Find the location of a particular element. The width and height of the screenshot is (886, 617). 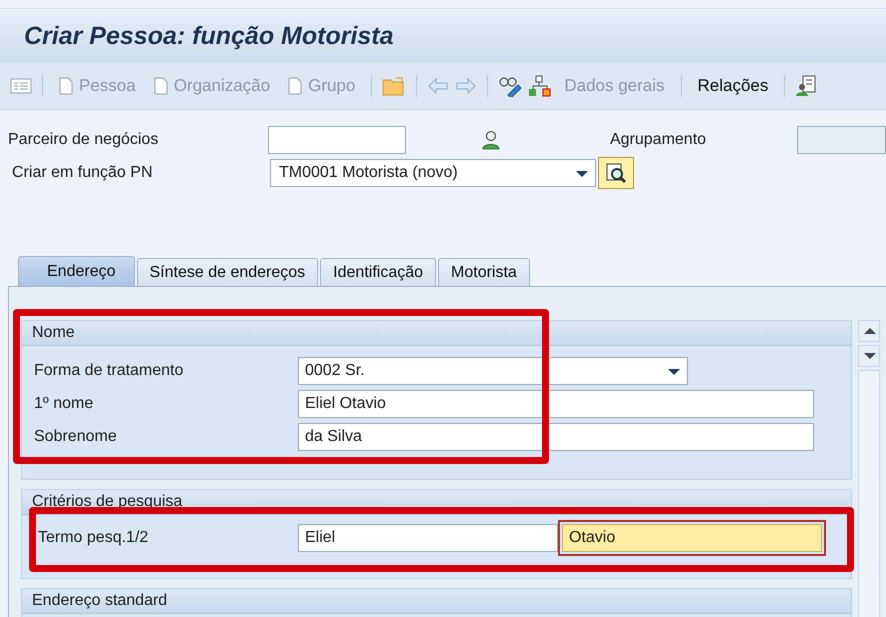

field-label: Termo pesq.1/2 is located at coordinates (94, 537).